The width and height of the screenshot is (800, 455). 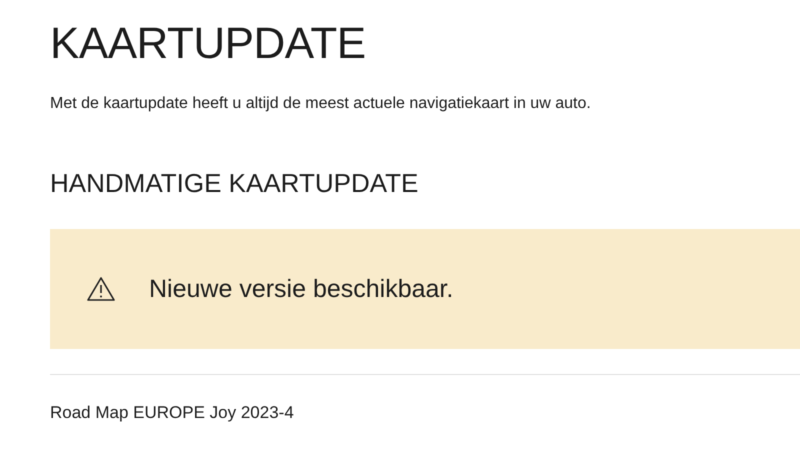 I want to click on map-version: Road Map EUROPE Joy 2023-4, so click(x=172, y=413).